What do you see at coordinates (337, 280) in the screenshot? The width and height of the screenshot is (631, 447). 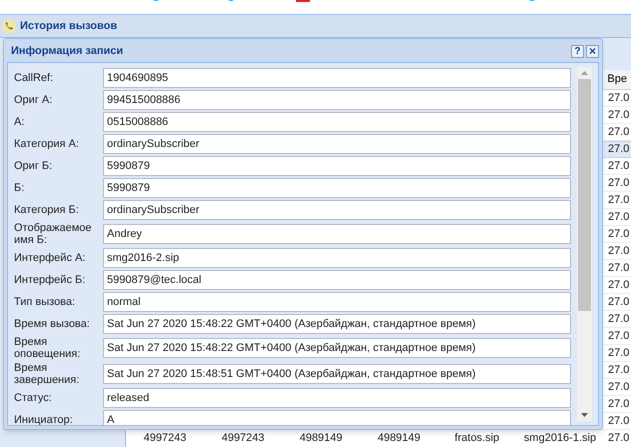 I see `input-field: 5990879@tec.local` at bounding box center [337, 280].